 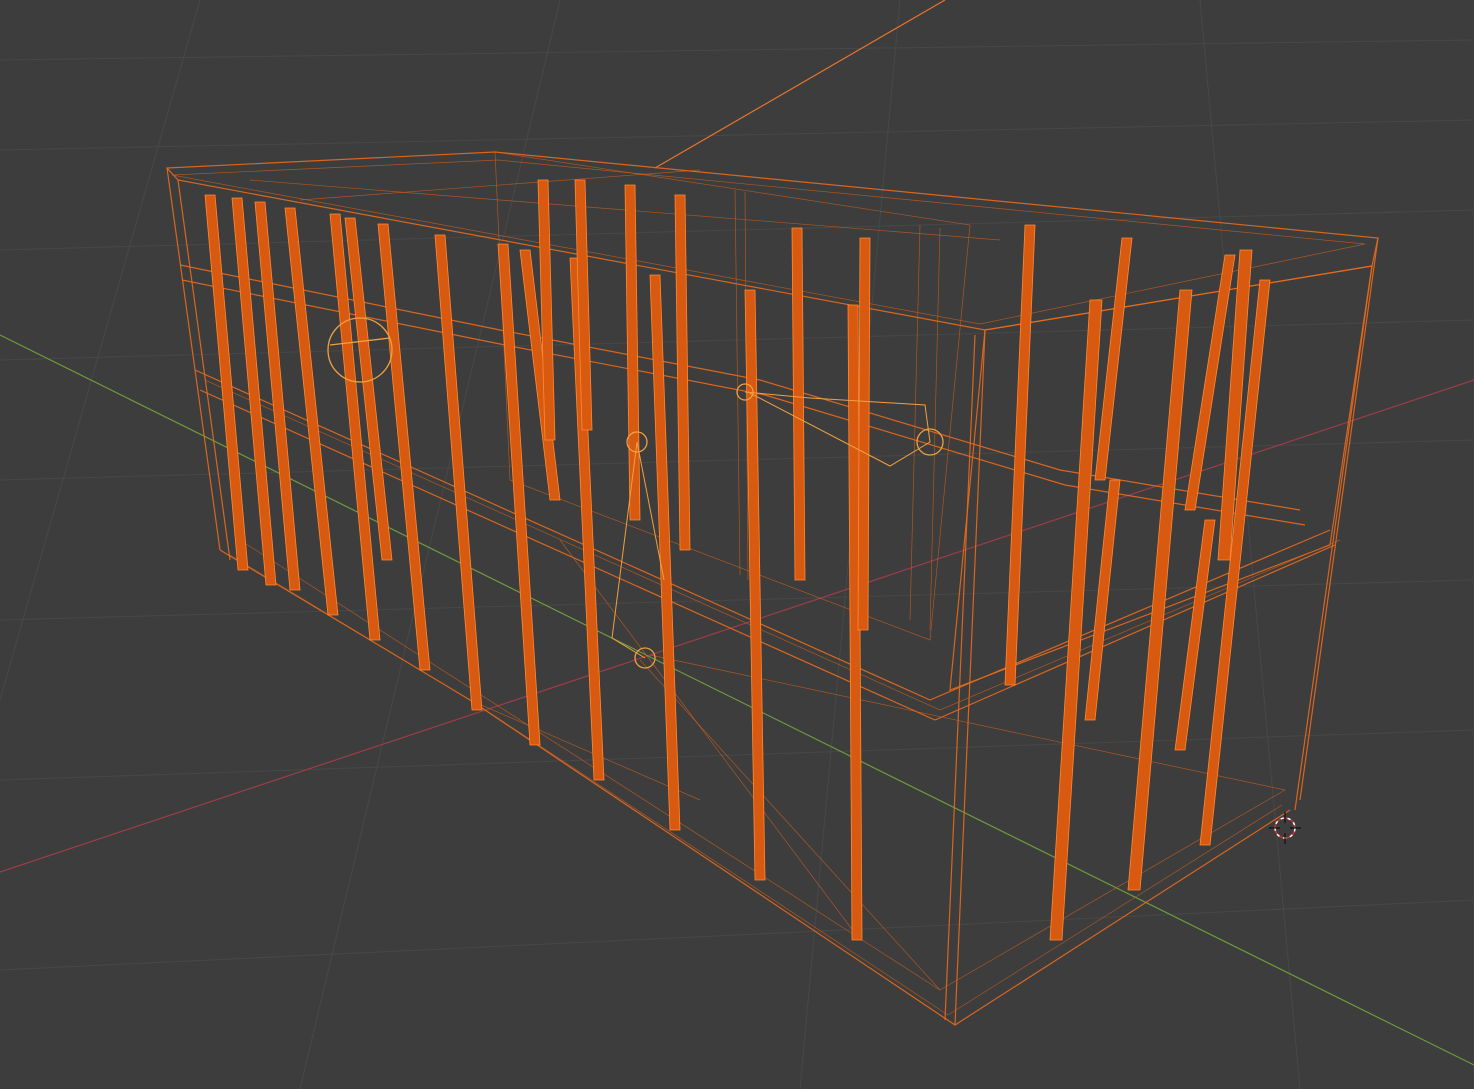 I want to click on 3d-cursor-icon, so click(x=1285, y=828).